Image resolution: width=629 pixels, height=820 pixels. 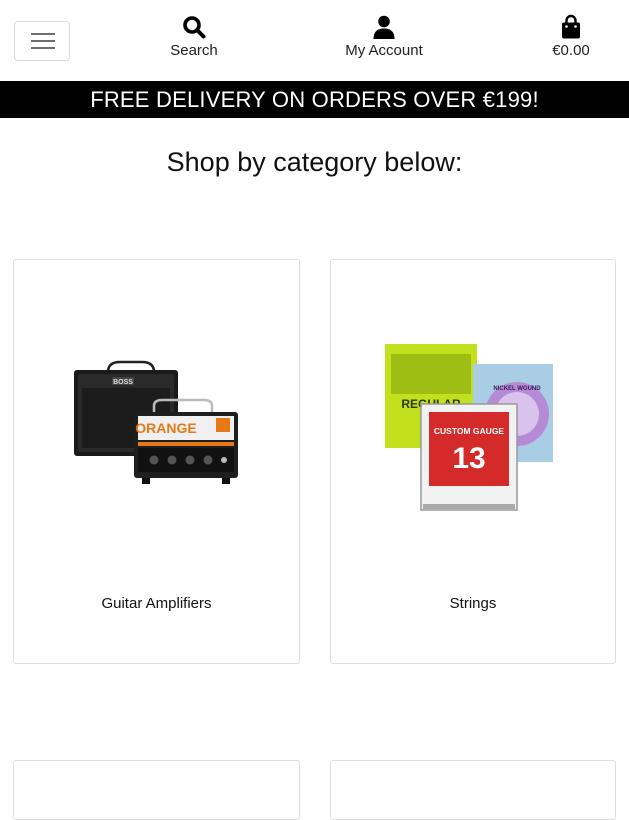 What do you see at coordinates (468, 458) in the screenshot?
I see `gauge-number-text: 13` at bounding box center [468, 458].